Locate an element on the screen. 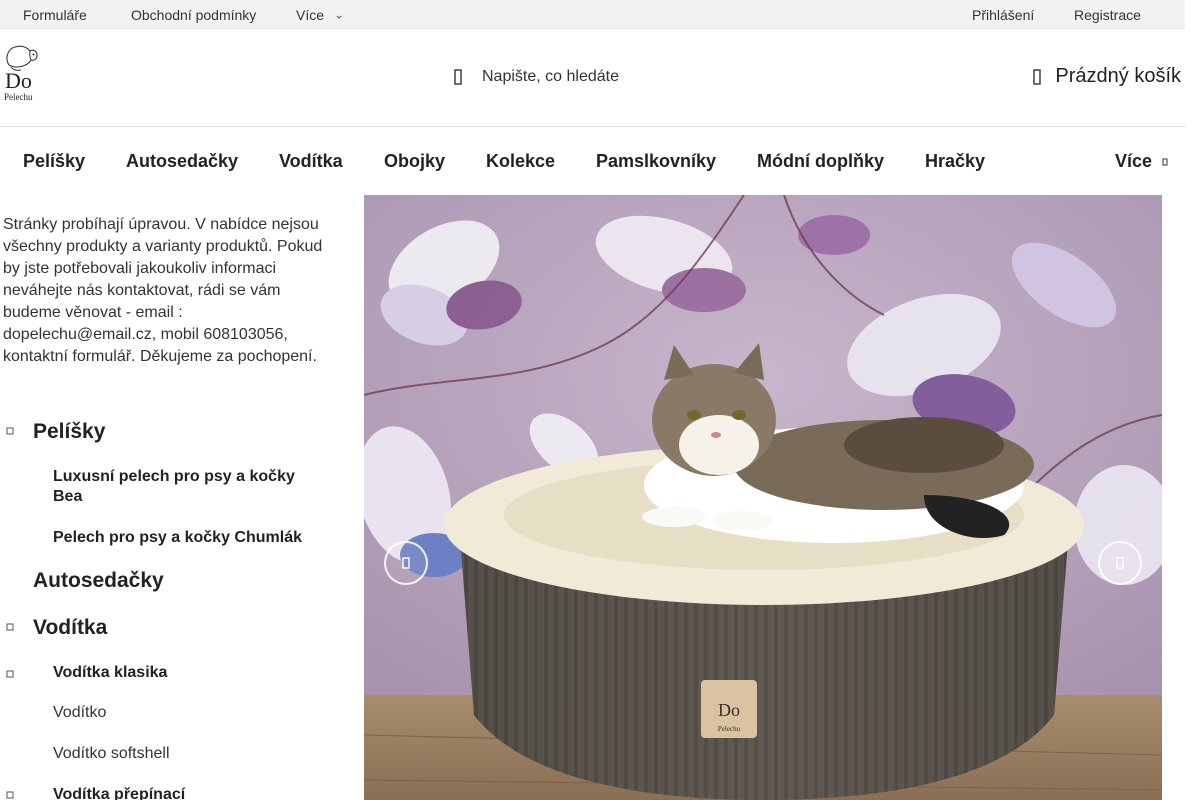 The width and height of the screenshot is (1200, 800). sidebar-item-voditko: Vodítko is located at coordinates (79, 713).